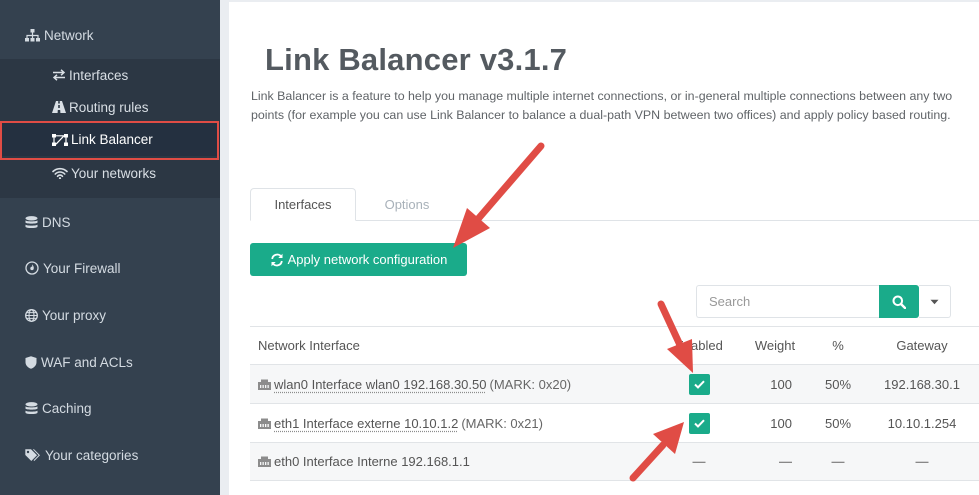 The height and width of the screenshot is (495, 979). What do you see at coordinates (838, 345) in the screenshot?
I see `column-header-percent: %` at bounding box center [838, 345].